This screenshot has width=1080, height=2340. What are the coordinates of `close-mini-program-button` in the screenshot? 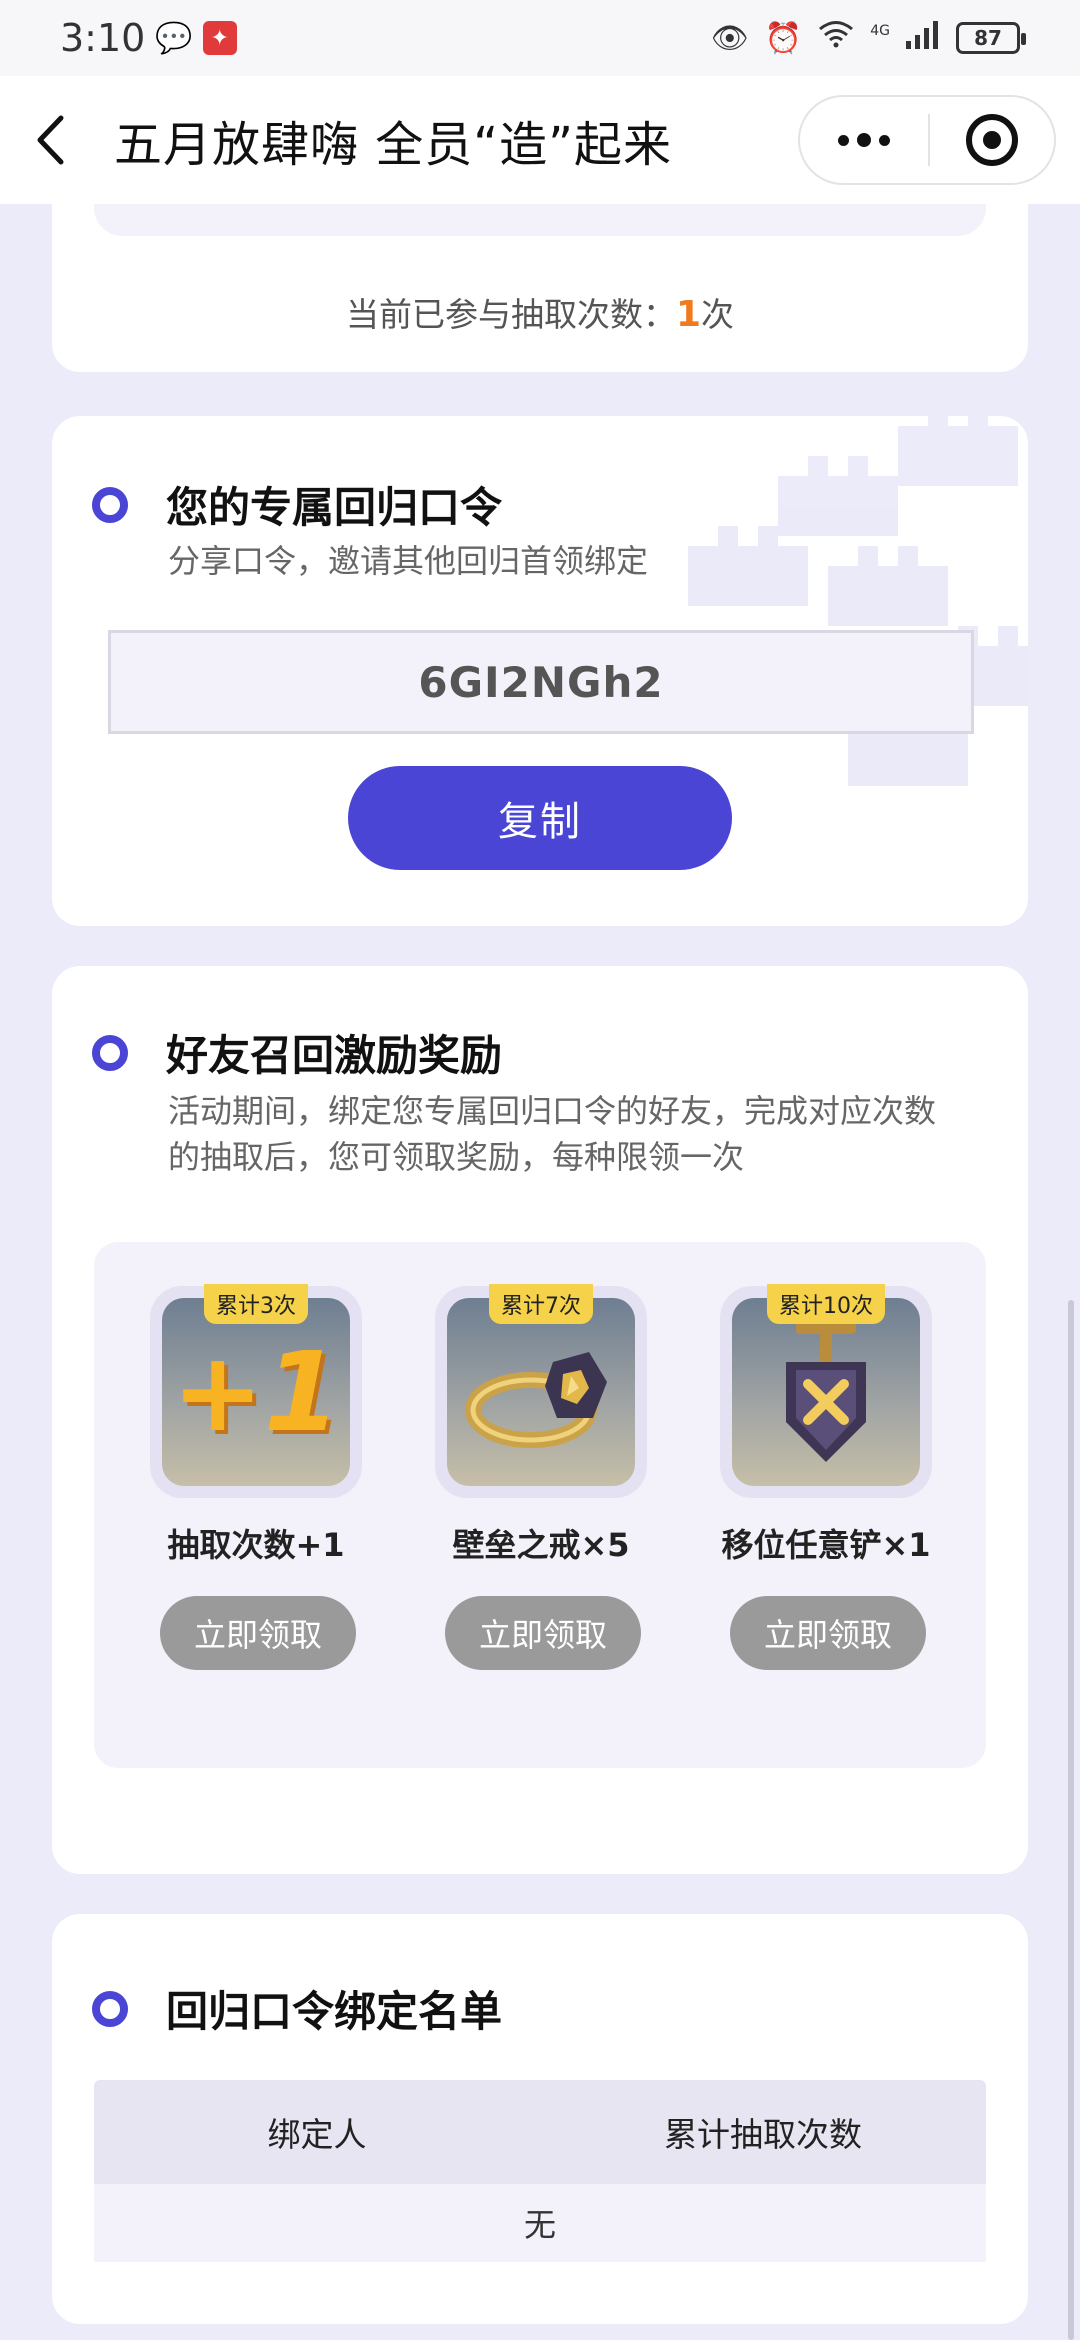 It's located at (992, 140).